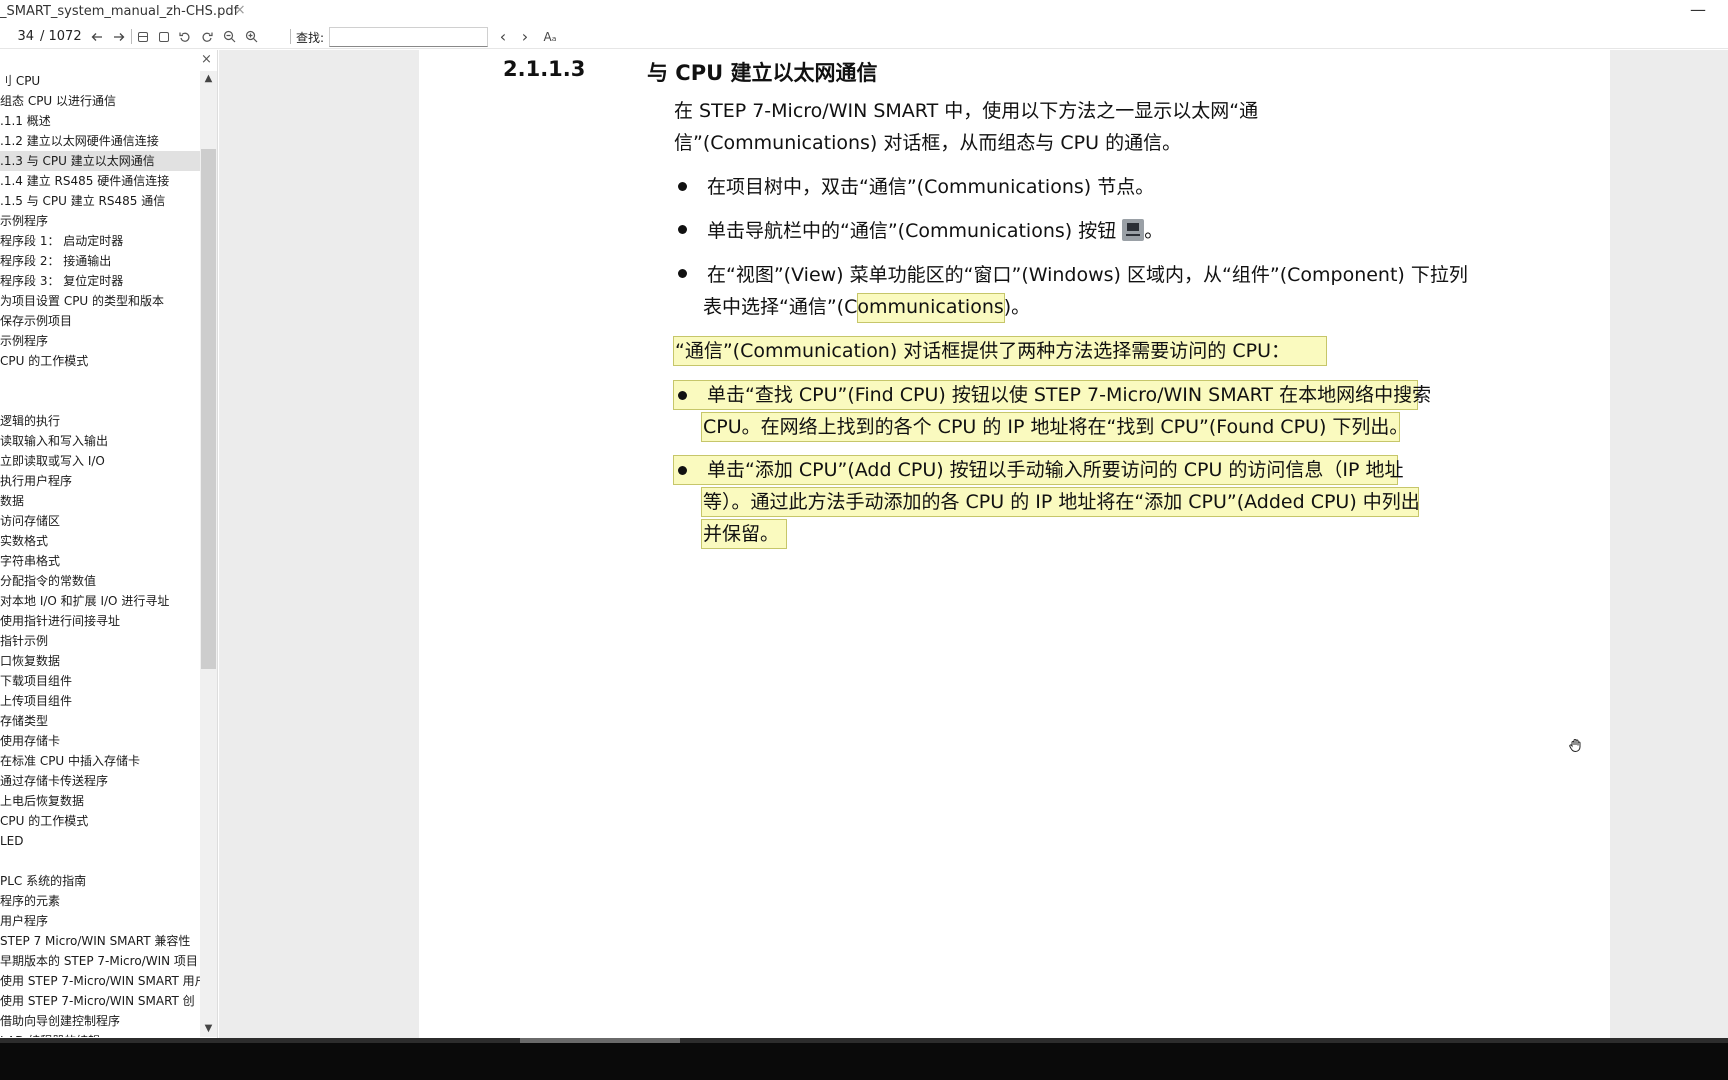 The height and width of the screenshot is (1080, 1728). Describe the element at coordinates (61, 36) in the screenshot. I see `page-total: / 1072` at that location.